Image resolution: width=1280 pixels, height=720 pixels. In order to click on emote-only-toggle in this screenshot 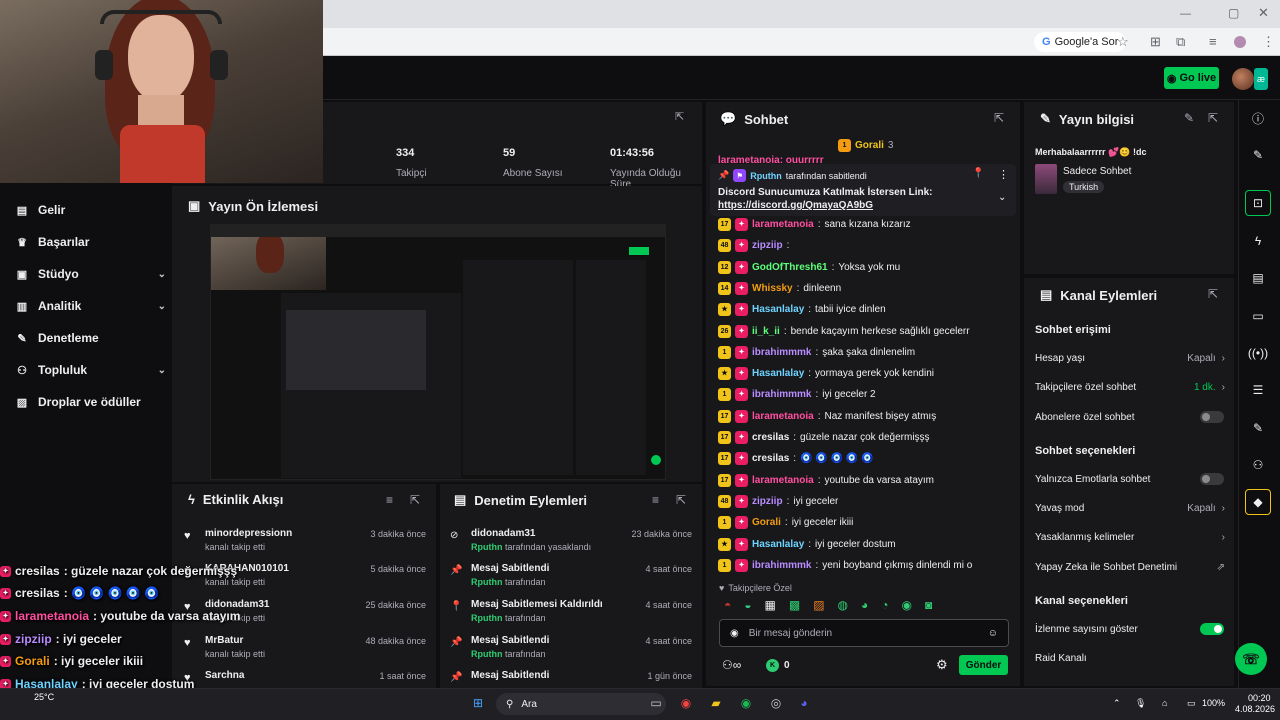, I will do `click(1212, 479)`.